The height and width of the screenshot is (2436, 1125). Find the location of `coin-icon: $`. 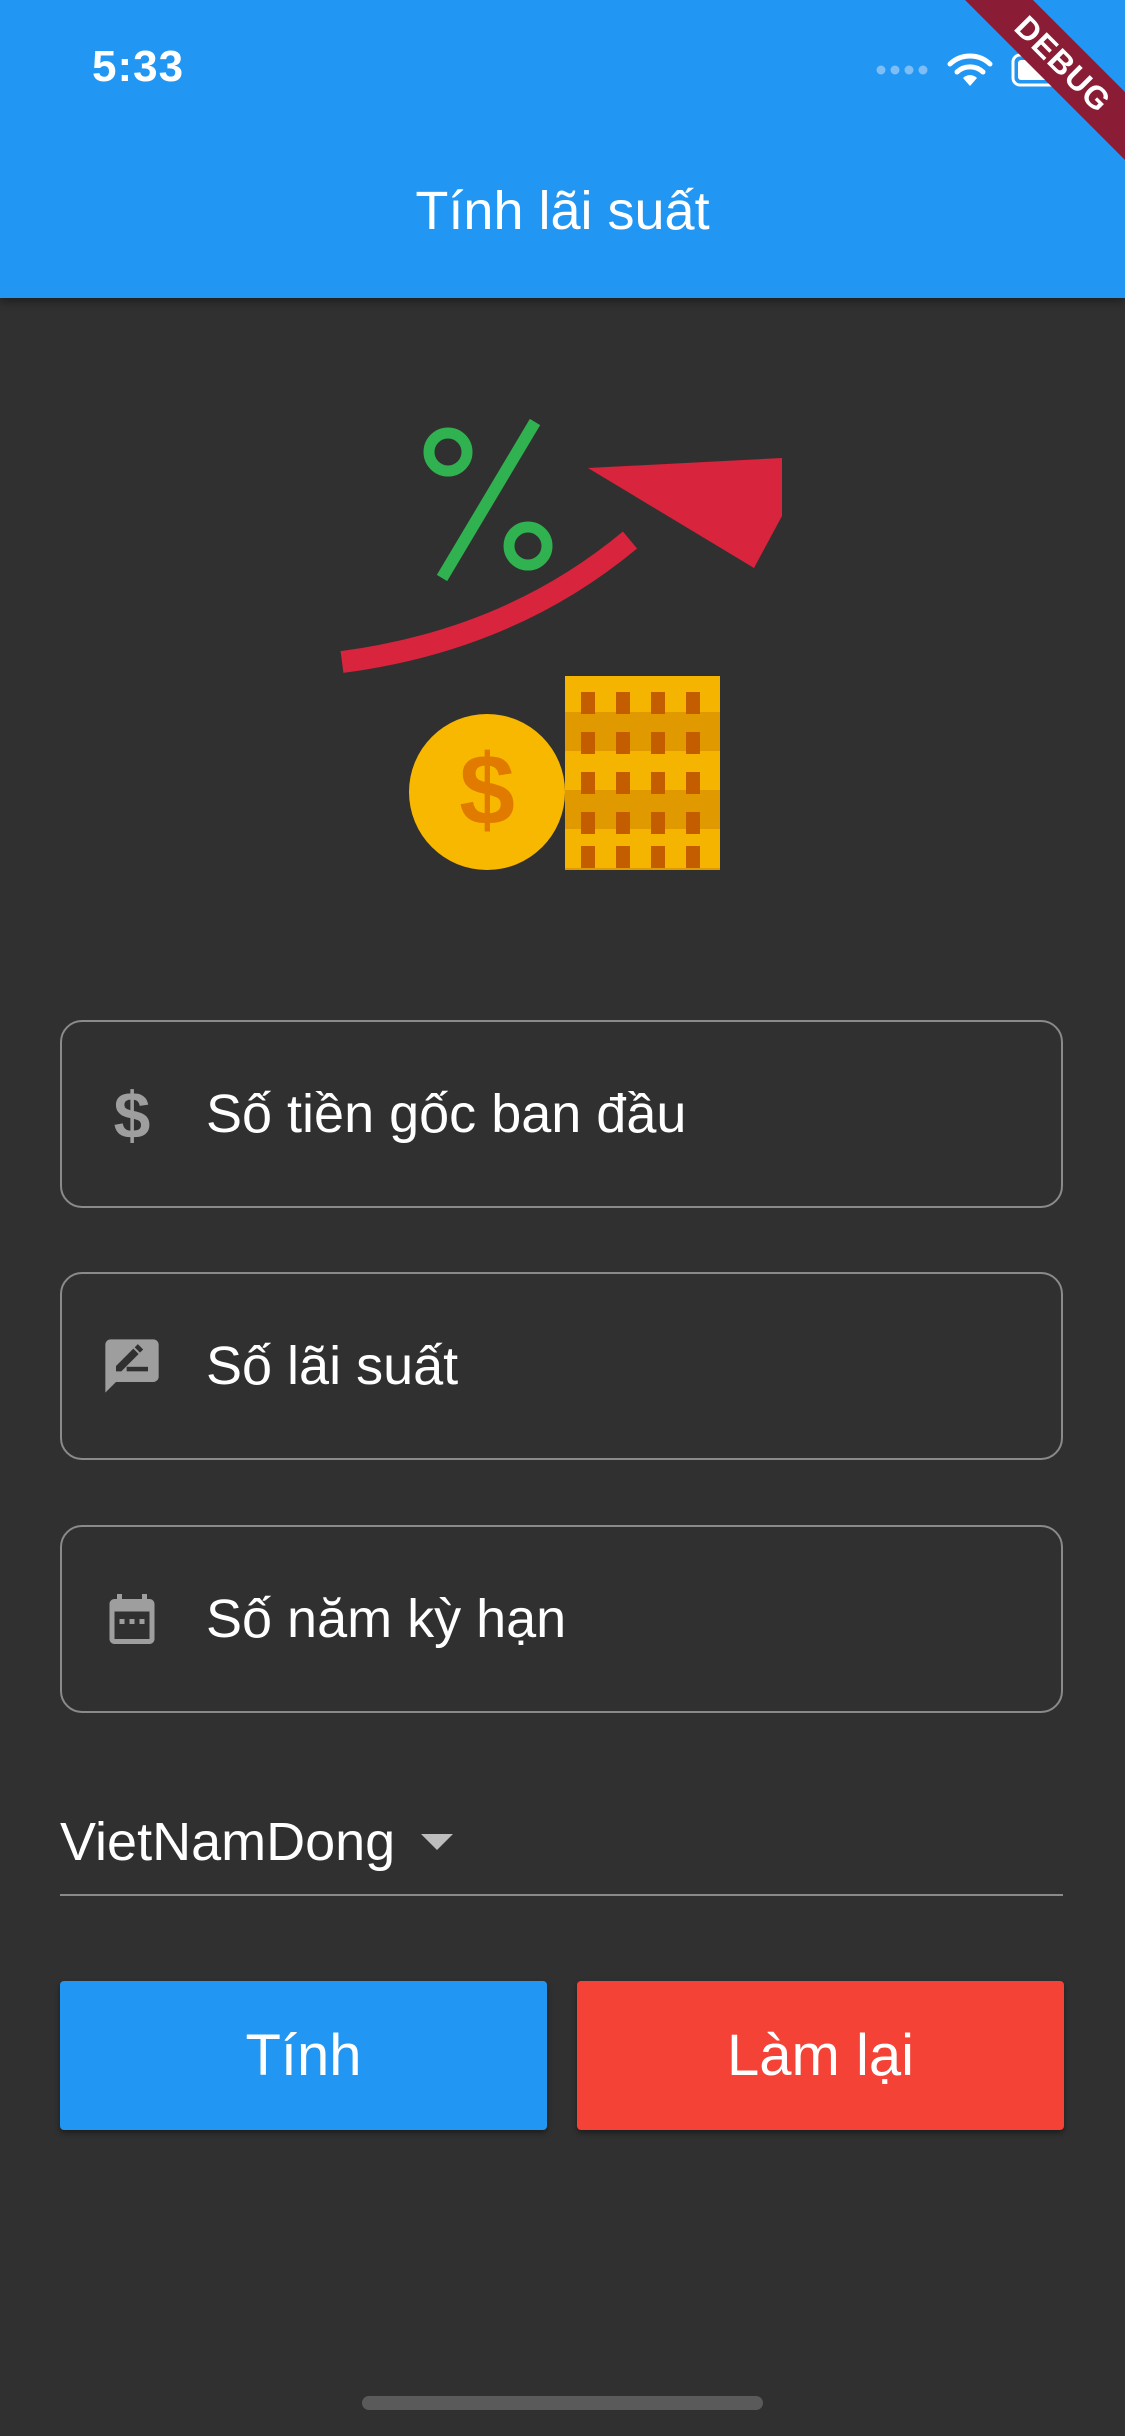

coin-icon: $ is located at coordinates (487, 792).